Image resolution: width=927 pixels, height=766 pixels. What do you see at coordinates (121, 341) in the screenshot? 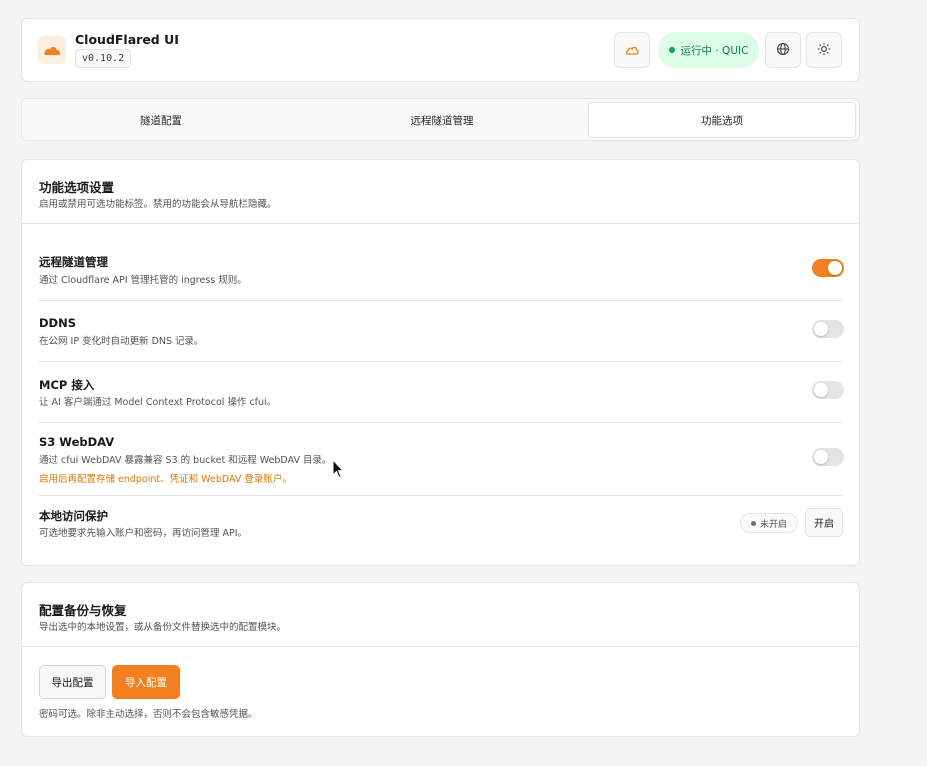
I see `feature-desc-ddns: 在公网 IP 变化时自动更新 DNS 记录。` at bounding box center [121, 341].